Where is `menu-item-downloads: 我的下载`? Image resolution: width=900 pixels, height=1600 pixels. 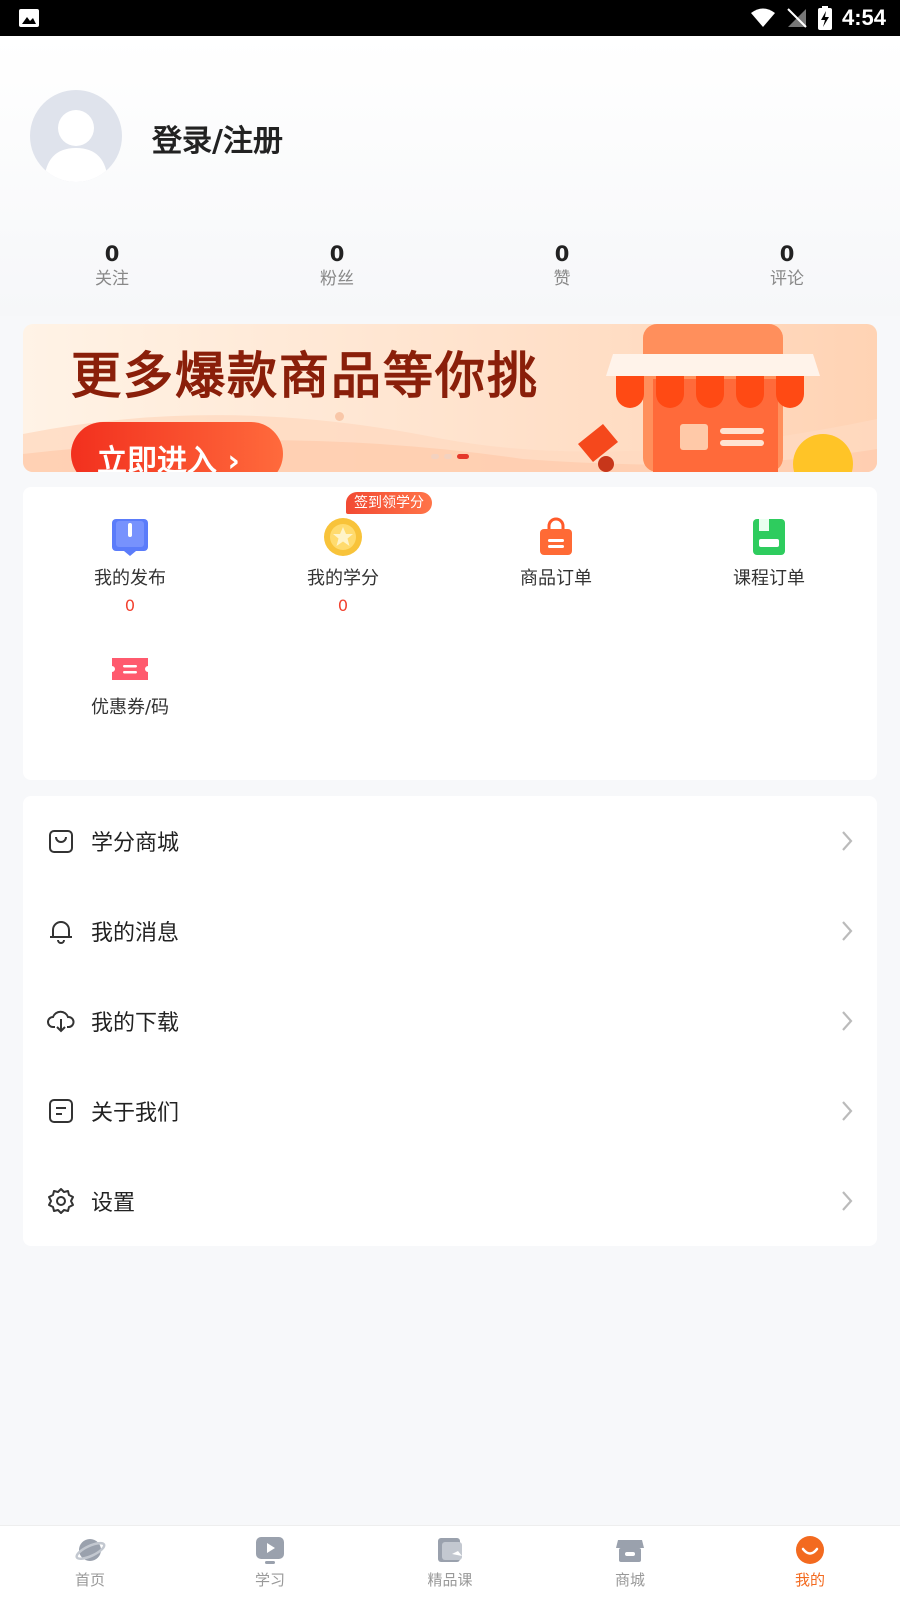 menu-item-downloads: 我的下载 is located at coordinates (450, 1021).